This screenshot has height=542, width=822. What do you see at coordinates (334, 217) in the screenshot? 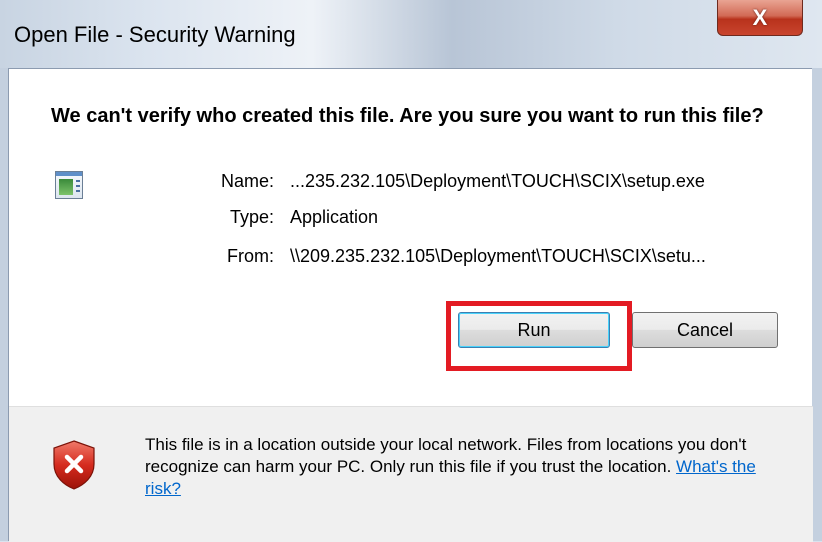
I see `type-value: Application` at bounding box center [334, 217].